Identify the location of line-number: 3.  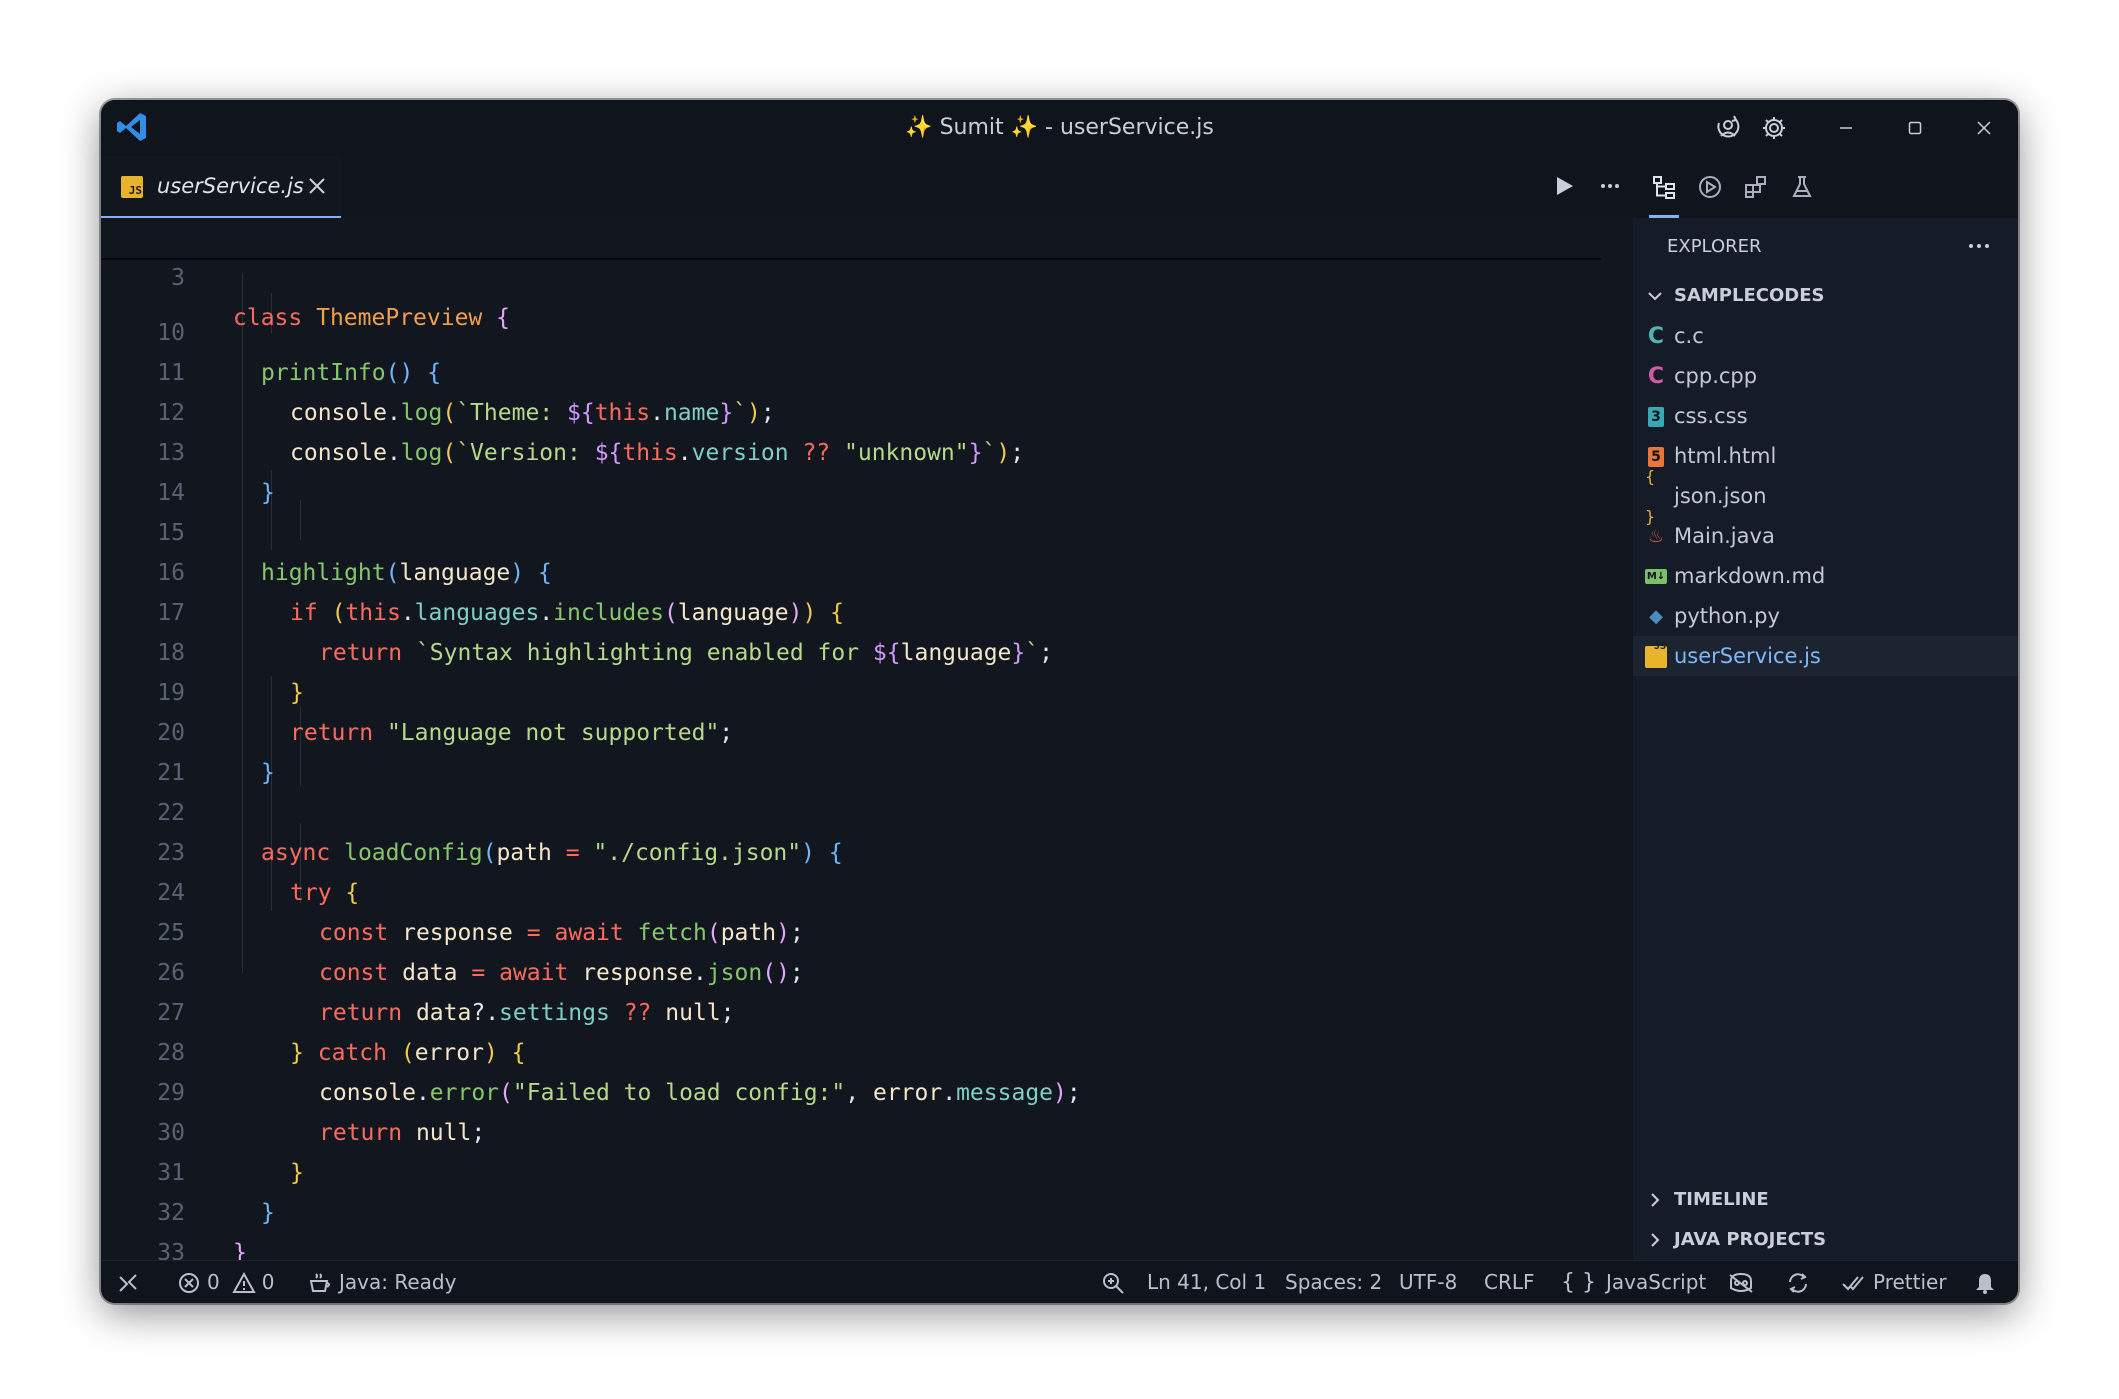
(178, 278).